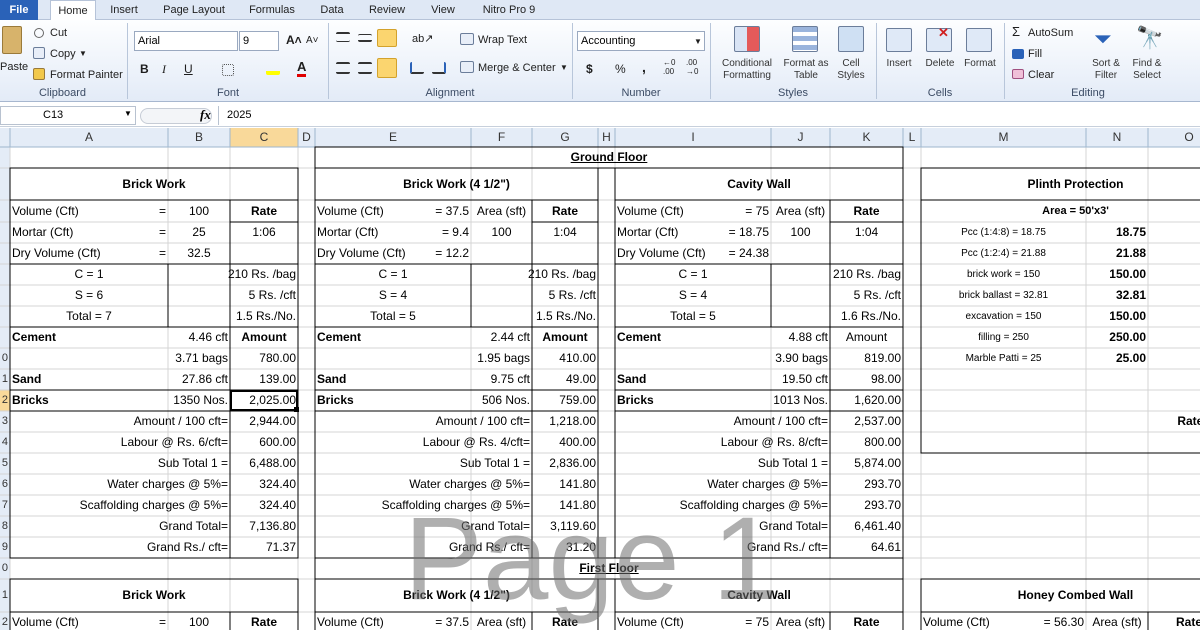 The width and height of the screenshot is (1200, 630). I want to click on wrap-text-icon, so click(467, 39).